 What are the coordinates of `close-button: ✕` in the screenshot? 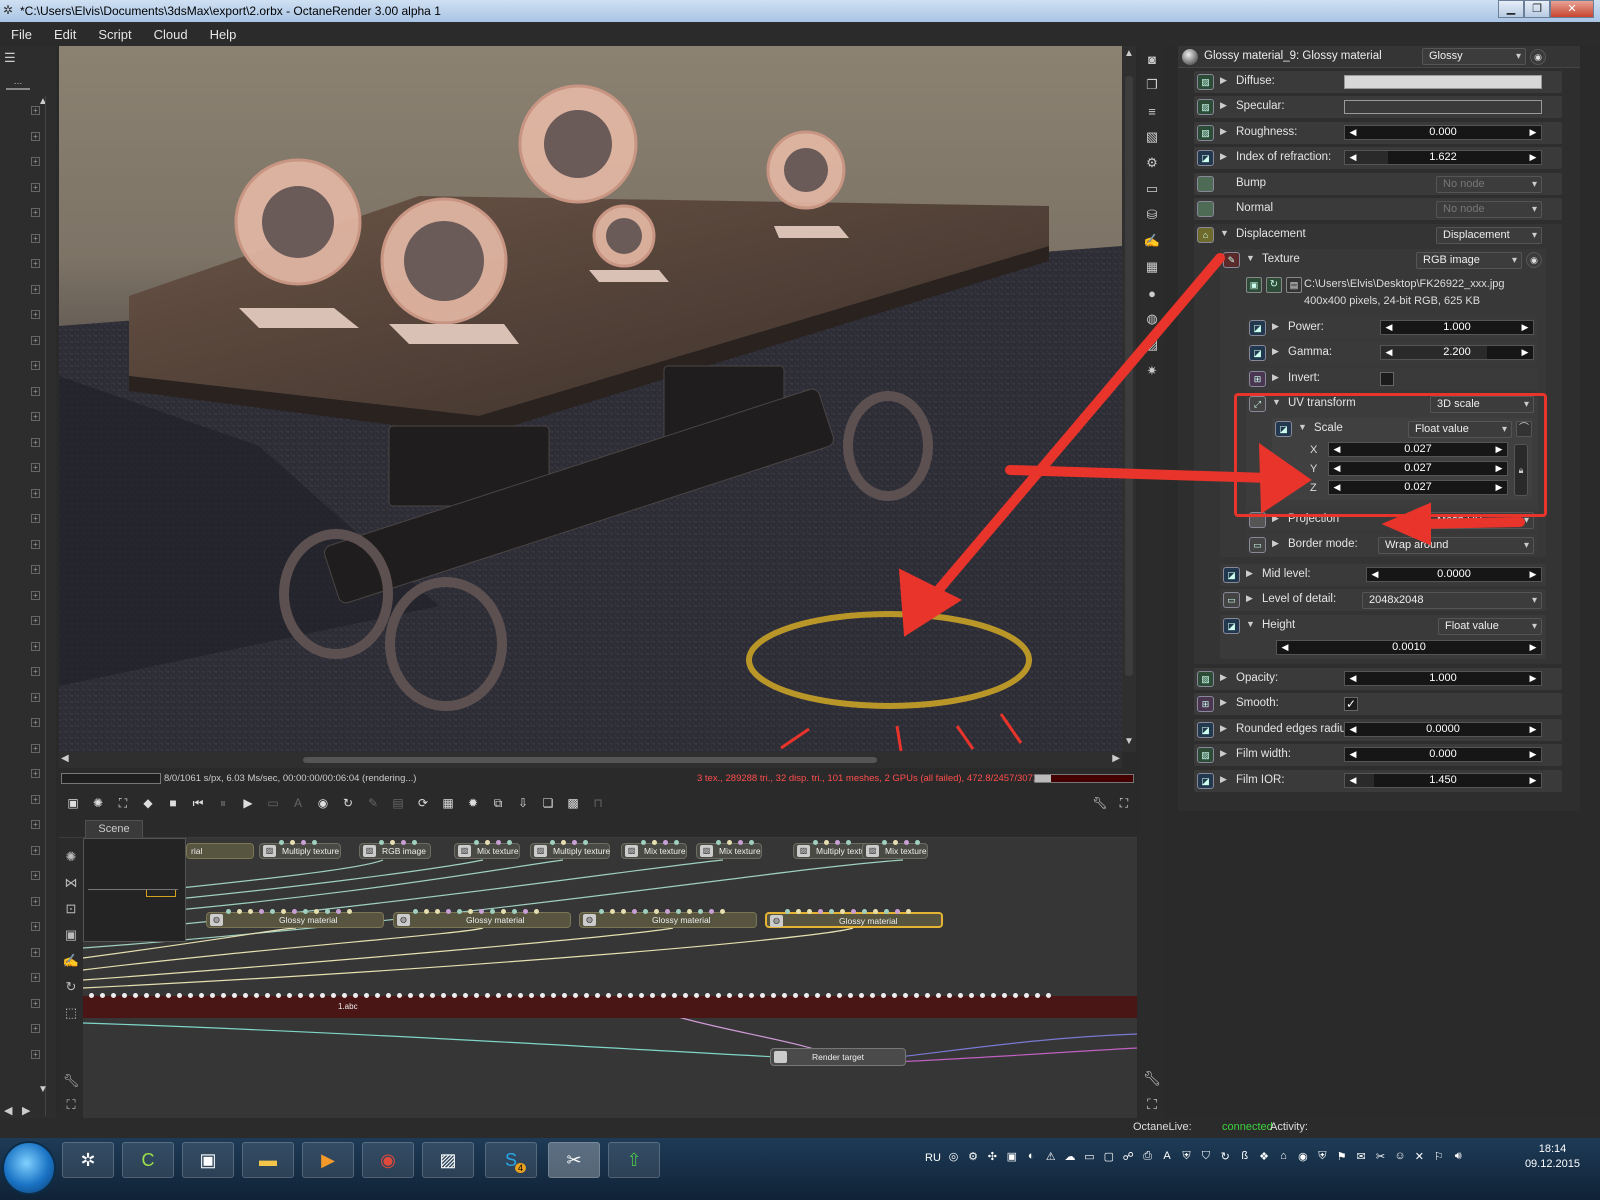 It's located at (1572, 9).